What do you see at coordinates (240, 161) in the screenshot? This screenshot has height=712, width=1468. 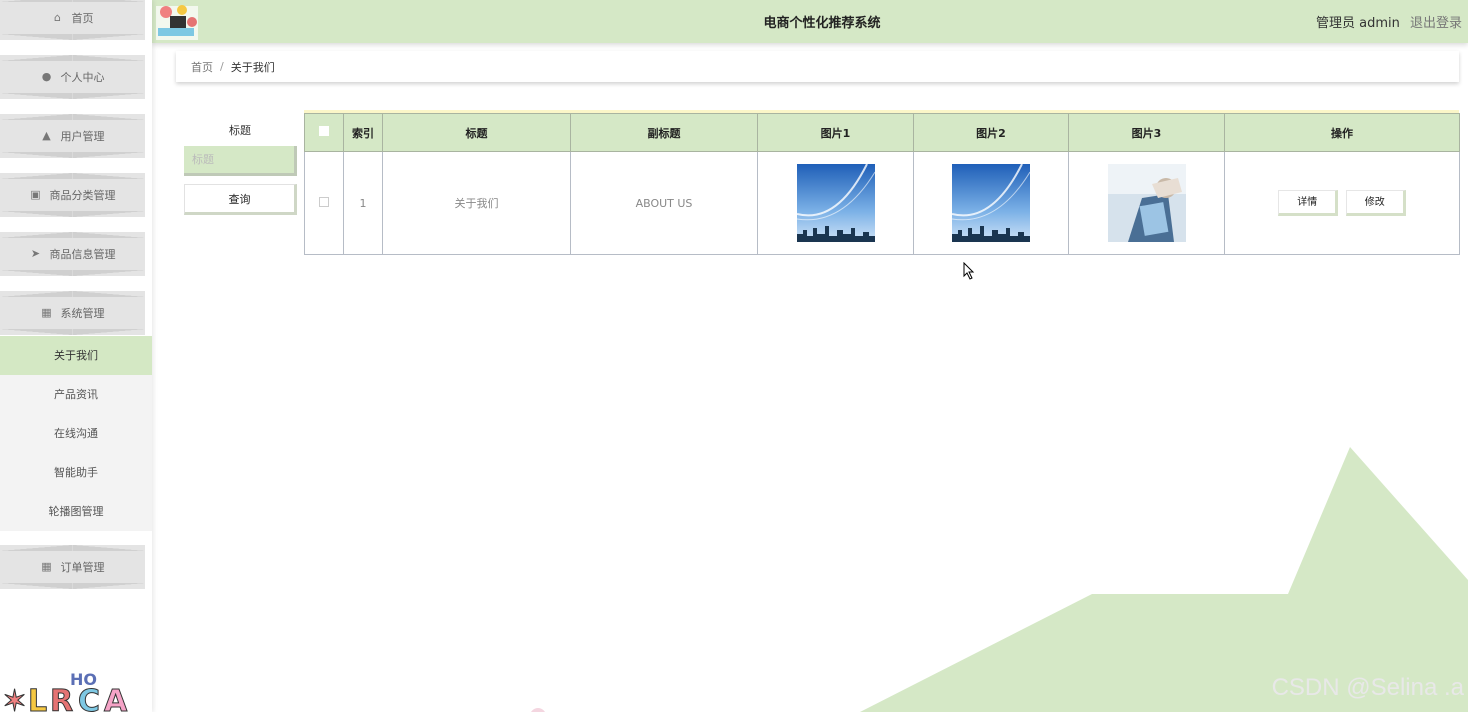 I see `title-search-input` at bounding box center [240, 161].